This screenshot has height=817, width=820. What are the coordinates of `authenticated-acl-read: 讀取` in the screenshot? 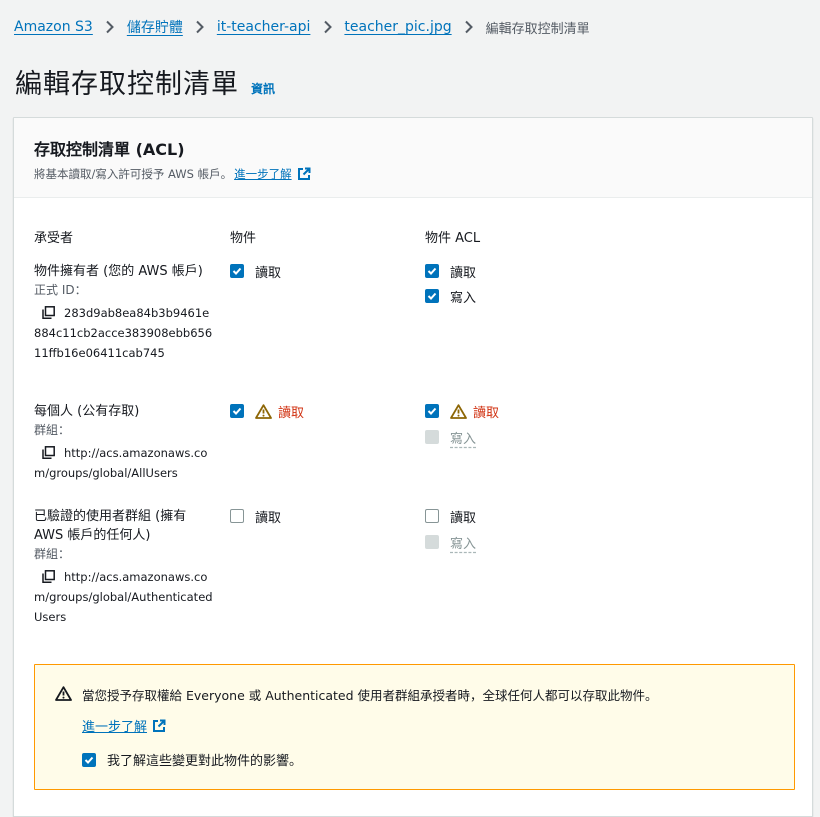 It's located at (450, 516).